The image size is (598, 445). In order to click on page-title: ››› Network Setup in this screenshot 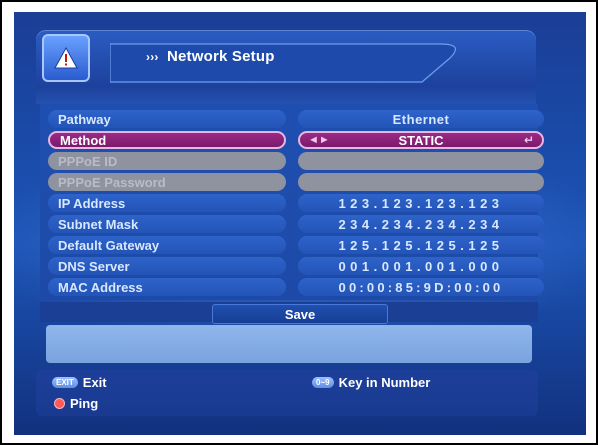, I will do `click(210, 56)`.